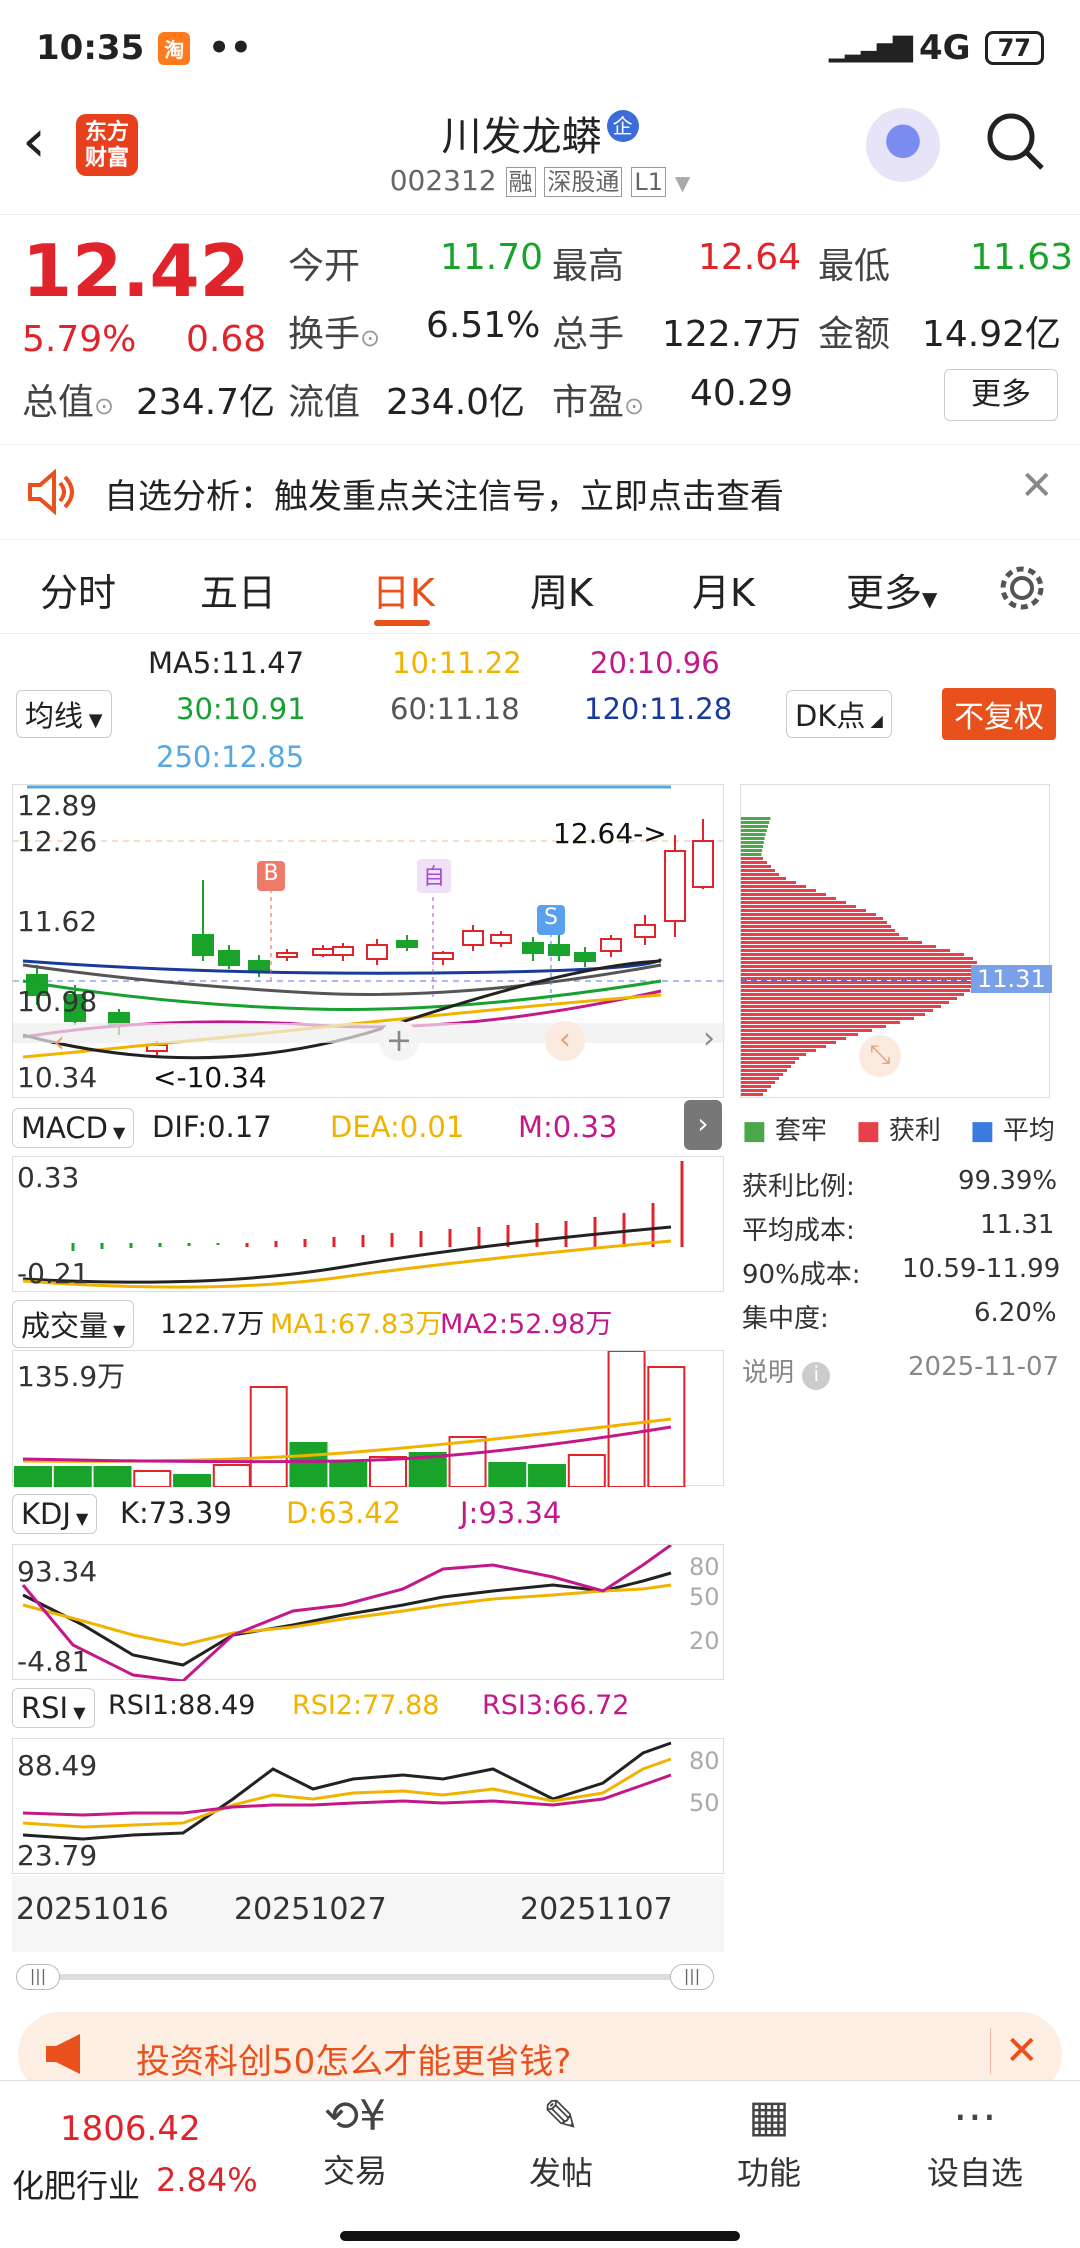  What do you see at coordinates (226, 663) in the screenshot?
I see `ma5-value: MA5:11.47` at bounding box center [226, 663].